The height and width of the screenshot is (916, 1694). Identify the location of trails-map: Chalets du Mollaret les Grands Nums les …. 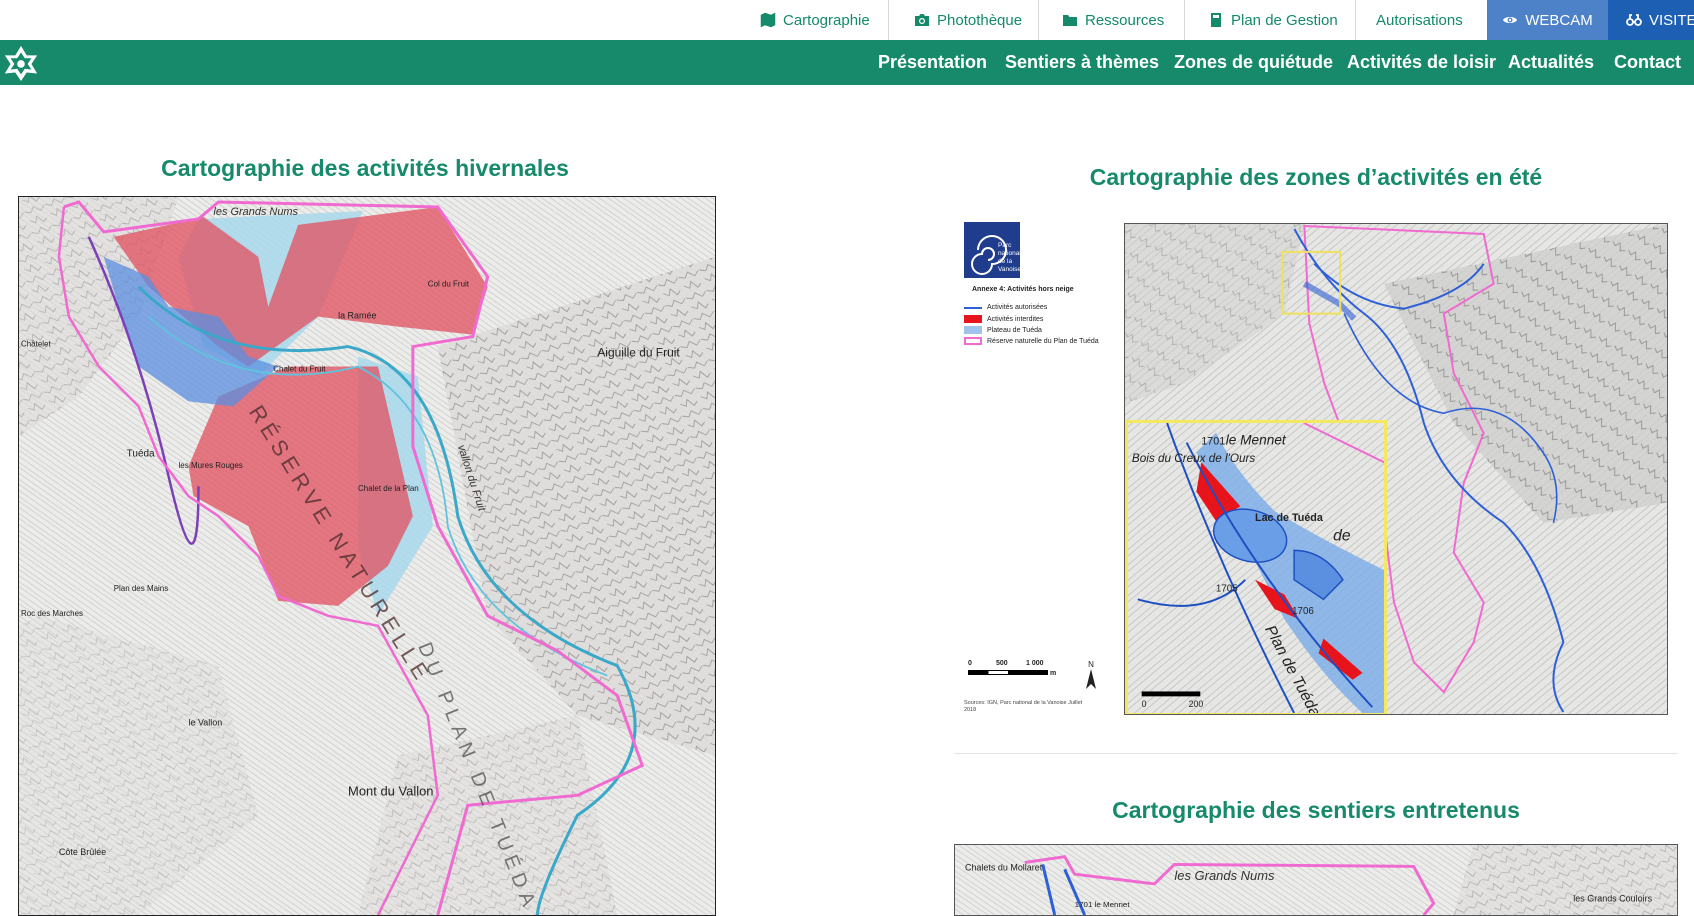
(1316, 880).